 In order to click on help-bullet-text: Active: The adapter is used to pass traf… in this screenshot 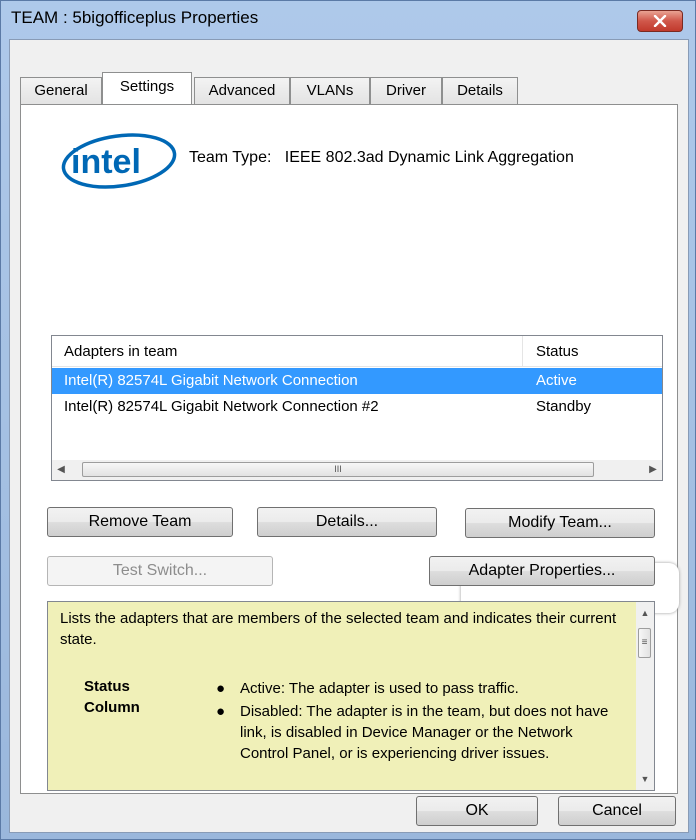, I will do `click(379, 688)`.